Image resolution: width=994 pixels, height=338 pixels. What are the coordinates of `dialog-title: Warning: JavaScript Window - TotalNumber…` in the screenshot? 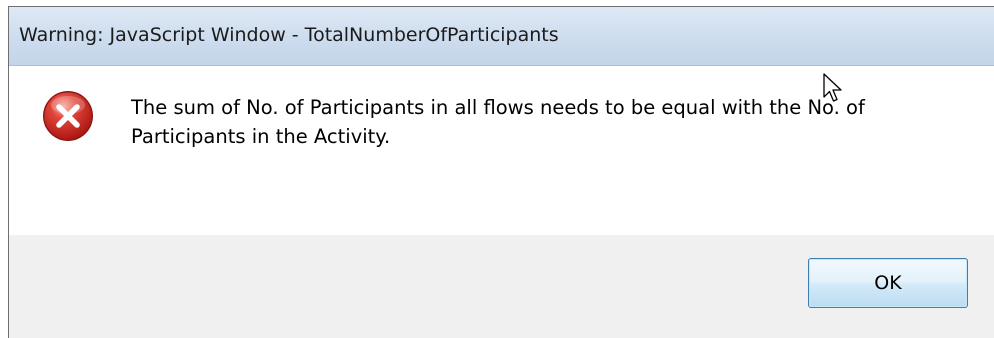 It's located at (289, 35).